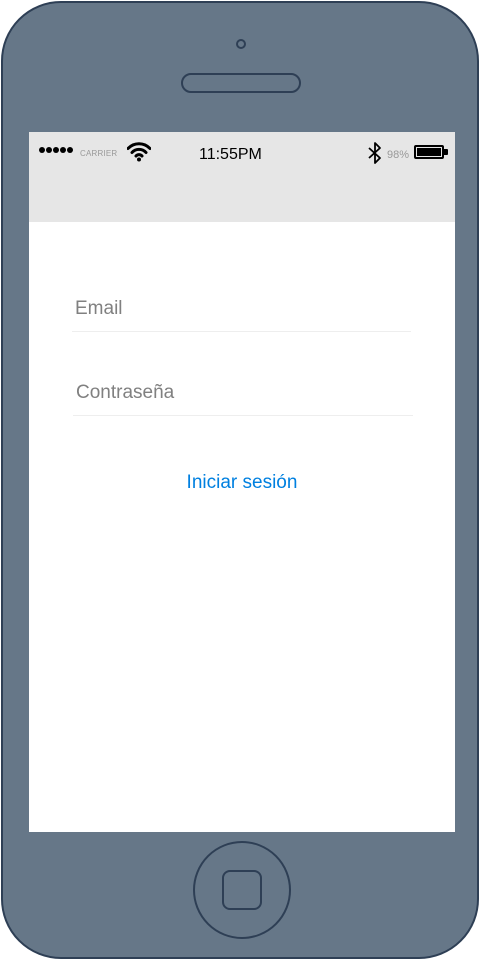  I want to click on home-button, so click(242, 890).